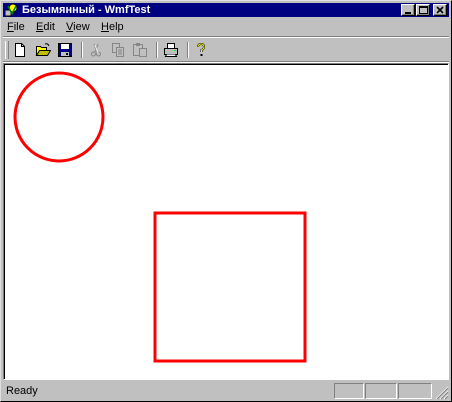 The width and height of the screenshot is (452, 402). What do you see at coordinates (408, 13) in the screenshot?
I see `minimize-icon` at bounding box center [408, 13].